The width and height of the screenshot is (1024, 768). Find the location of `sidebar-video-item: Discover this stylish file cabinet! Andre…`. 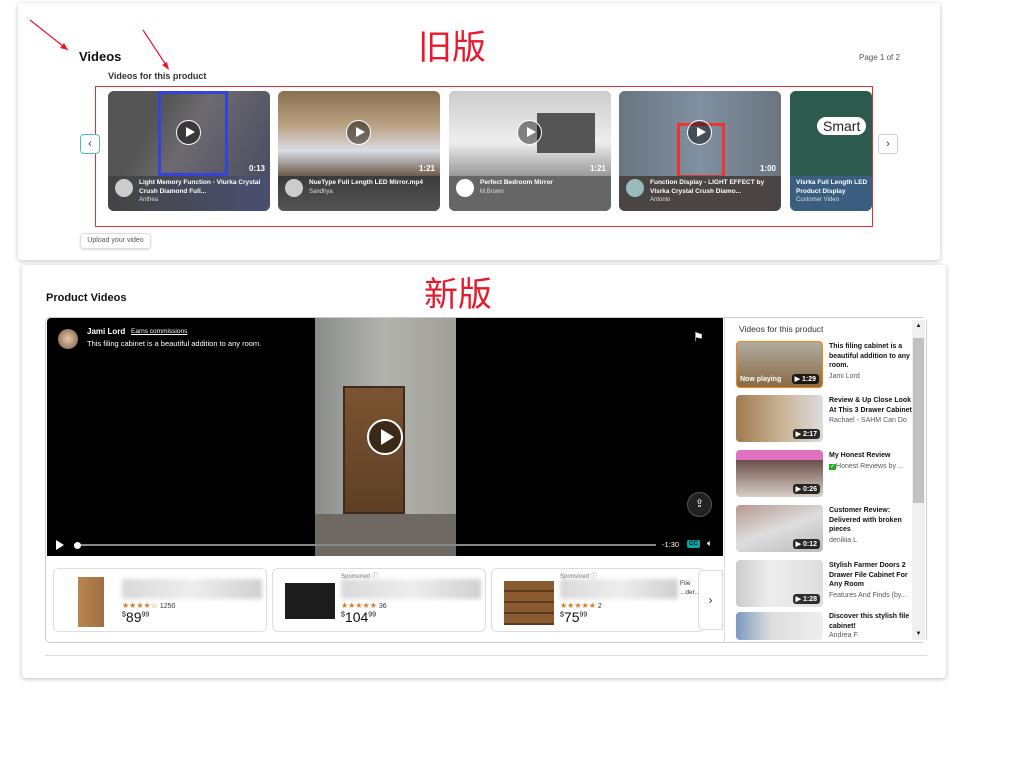

sidebar-video-item: Discover this stylish file cabinet! Andre… is located at coordinates (825, 627).